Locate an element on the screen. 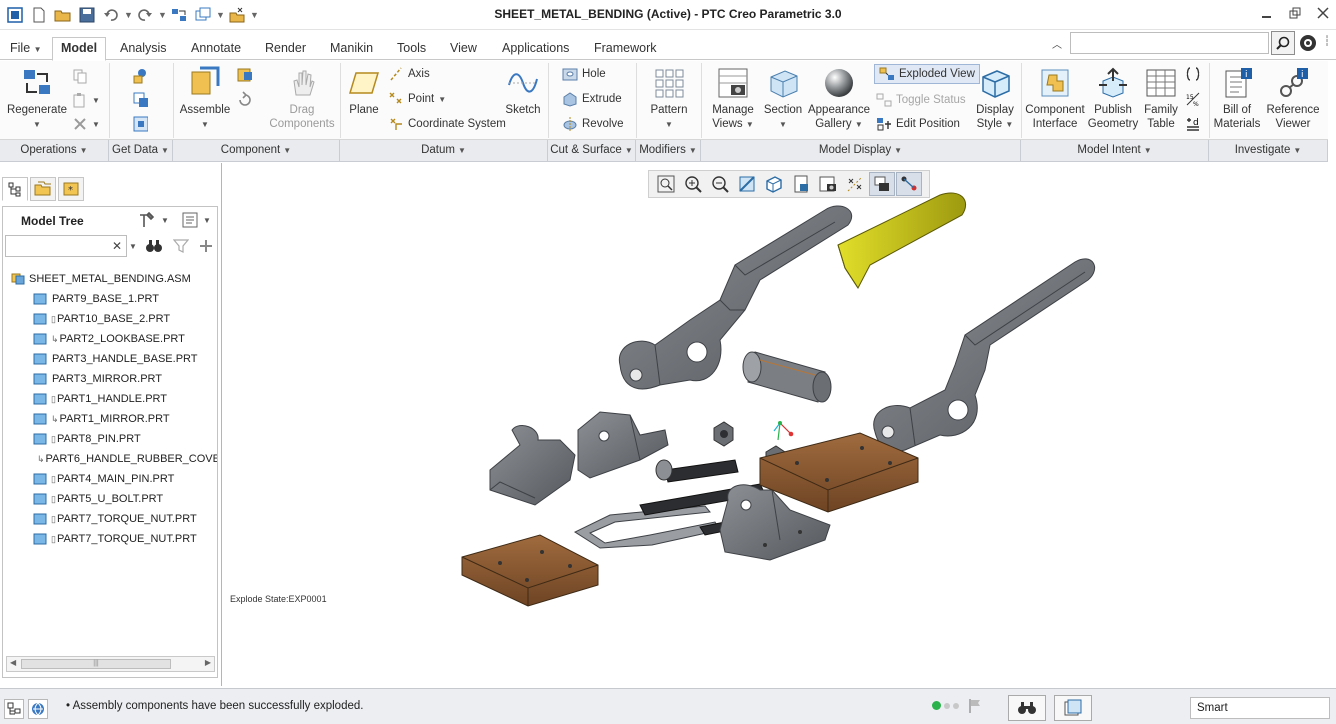  pattern-button: Pattern ▼ is located at coordinates (669, 99).